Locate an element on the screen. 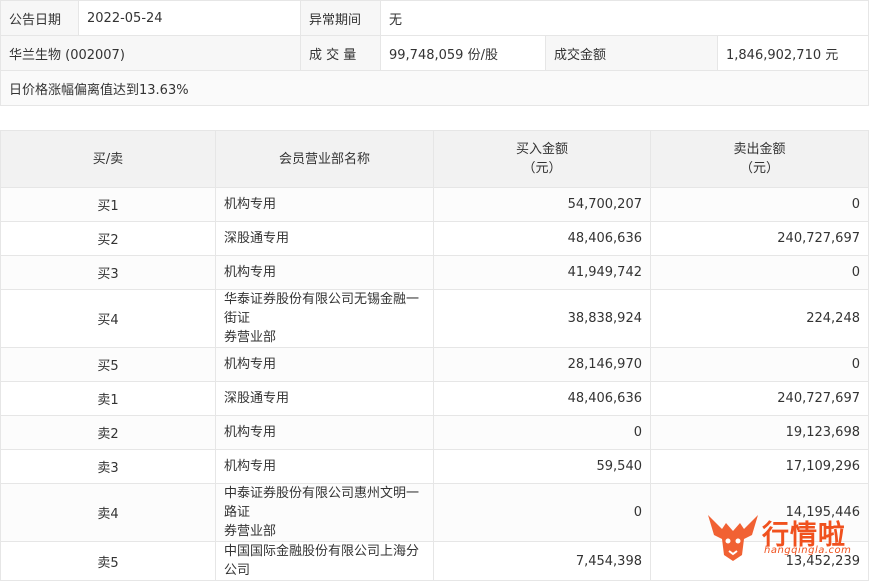  volume-value: 99,748,059 份/股 is located at coordinates (463, 53).